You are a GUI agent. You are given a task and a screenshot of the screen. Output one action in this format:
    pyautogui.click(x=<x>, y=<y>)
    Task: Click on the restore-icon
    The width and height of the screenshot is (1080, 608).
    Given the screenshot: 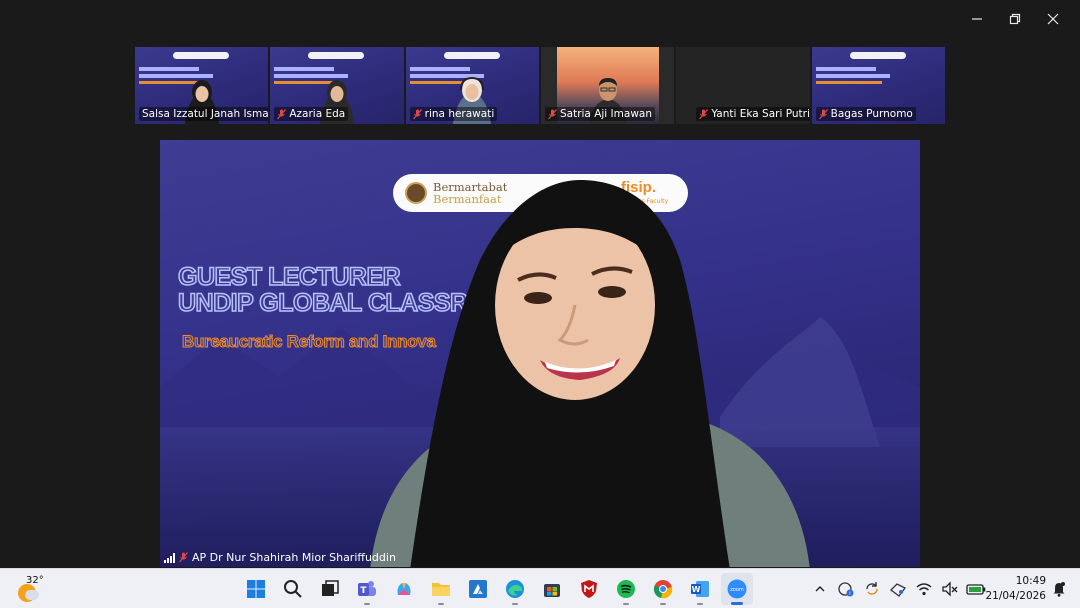 What is the action you would take?
    pyautogui.click(x=1015, y=19)
    